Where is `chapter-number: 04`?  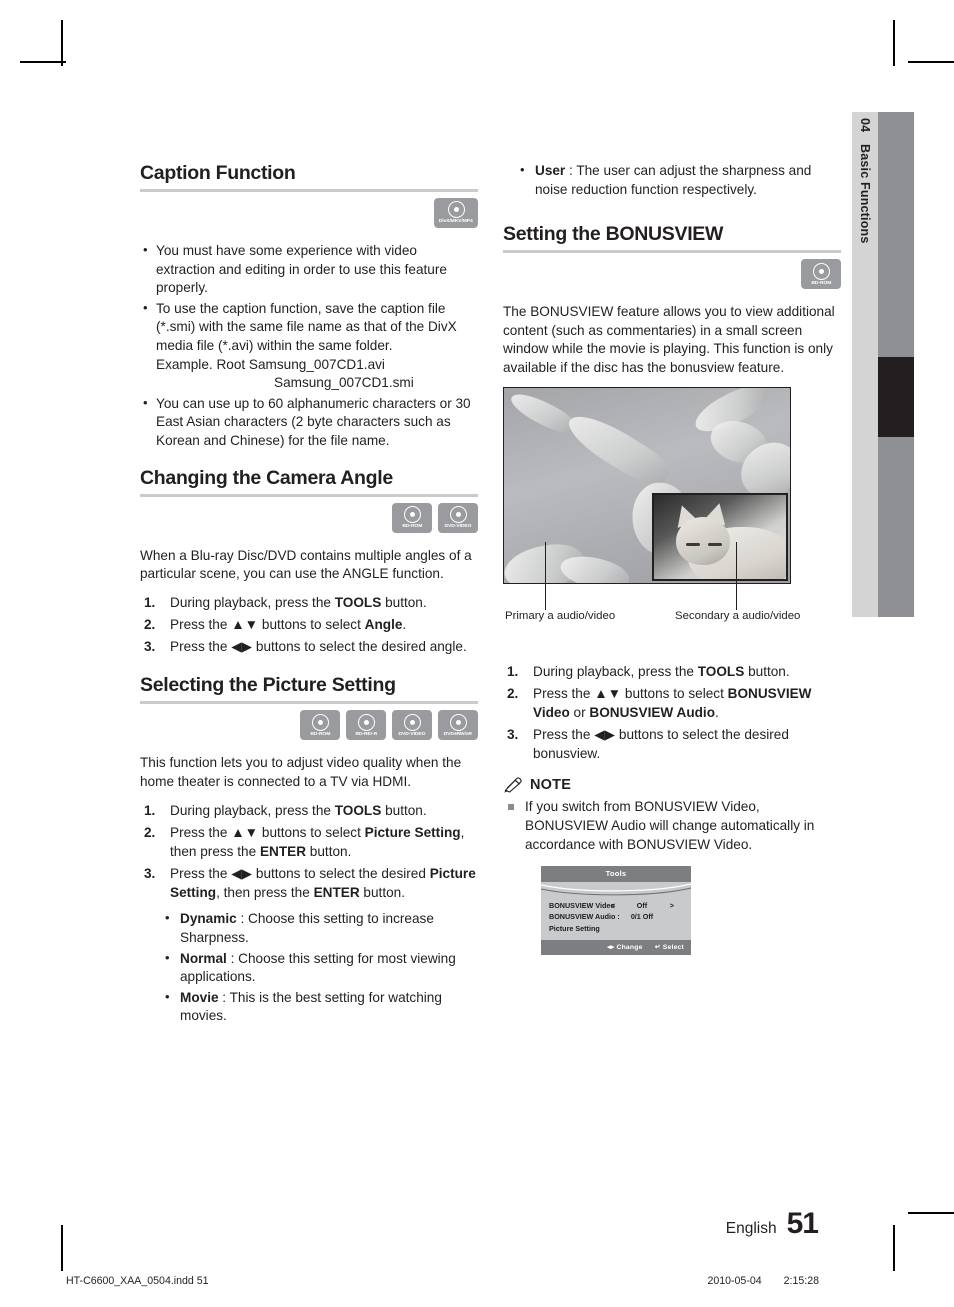
chapter-number: 04 is located at coordinates (865, 125).